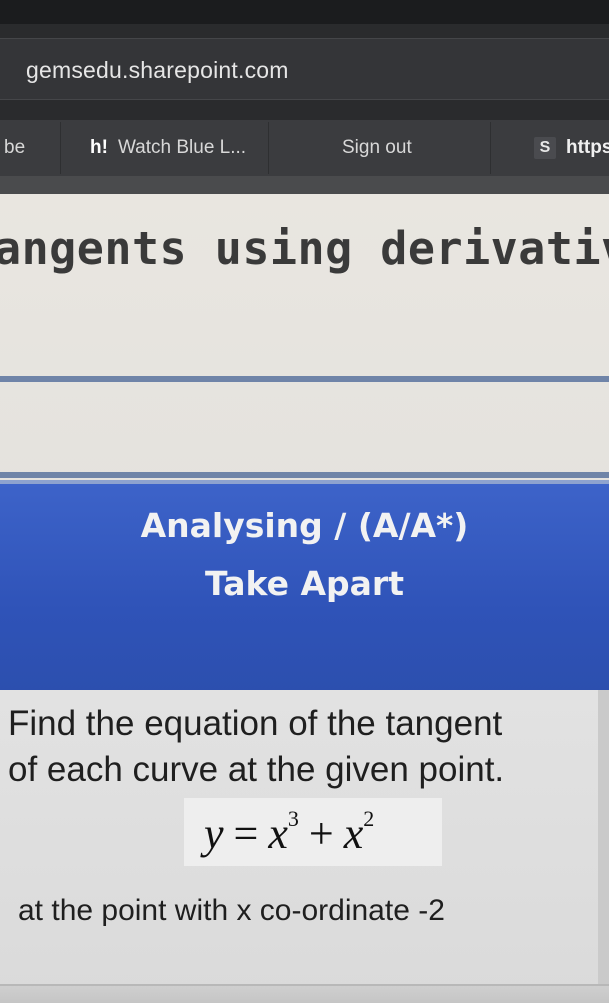  I want to click on bookmark-label: be, so click(15, 147).